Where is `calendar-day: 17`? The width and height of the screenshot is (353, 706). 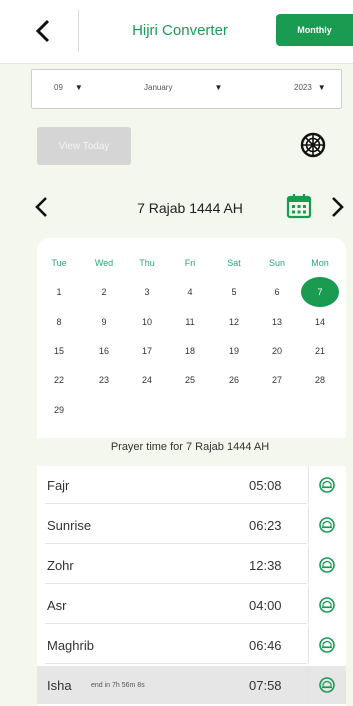
calendar-day: 17 is located at coordinates (147, 351).